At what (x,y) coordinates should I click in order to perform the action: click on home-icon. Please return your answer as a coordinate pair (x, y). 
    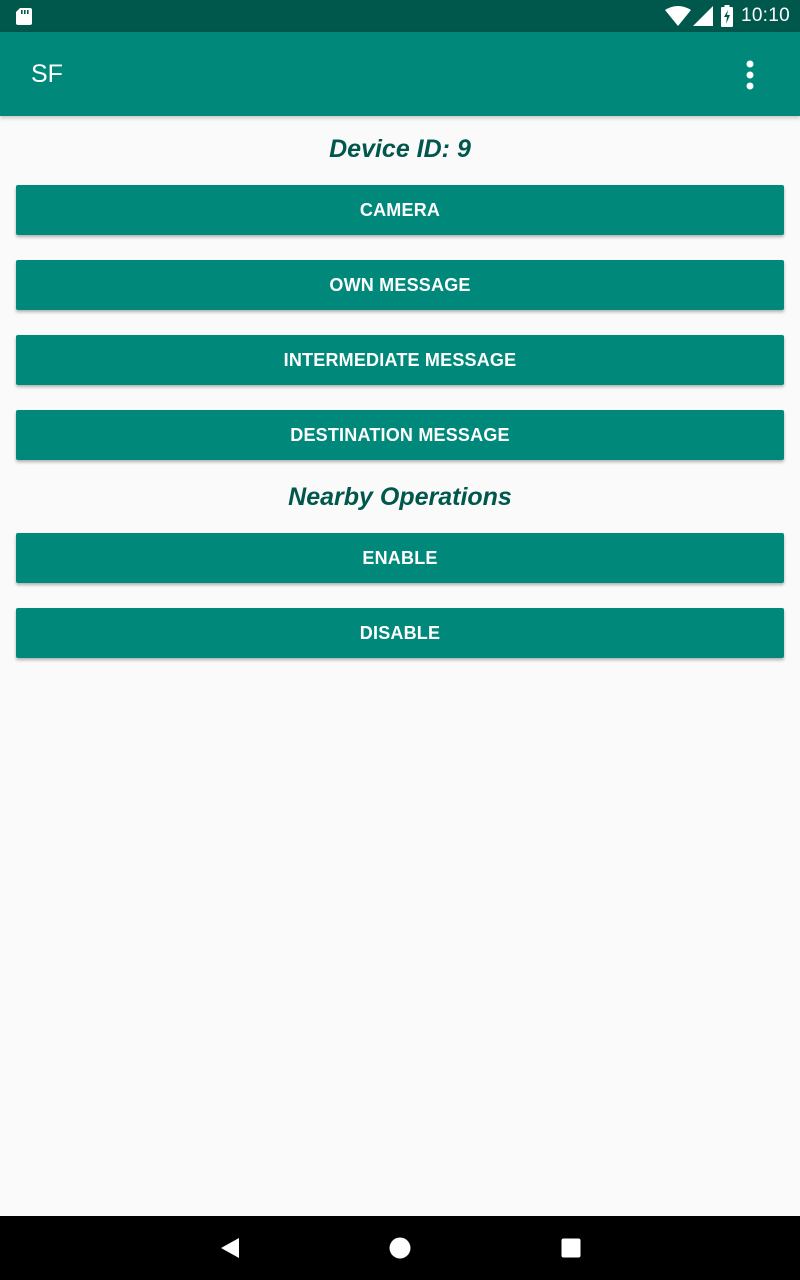
    Looking at the image, I should click on (400, 1248).